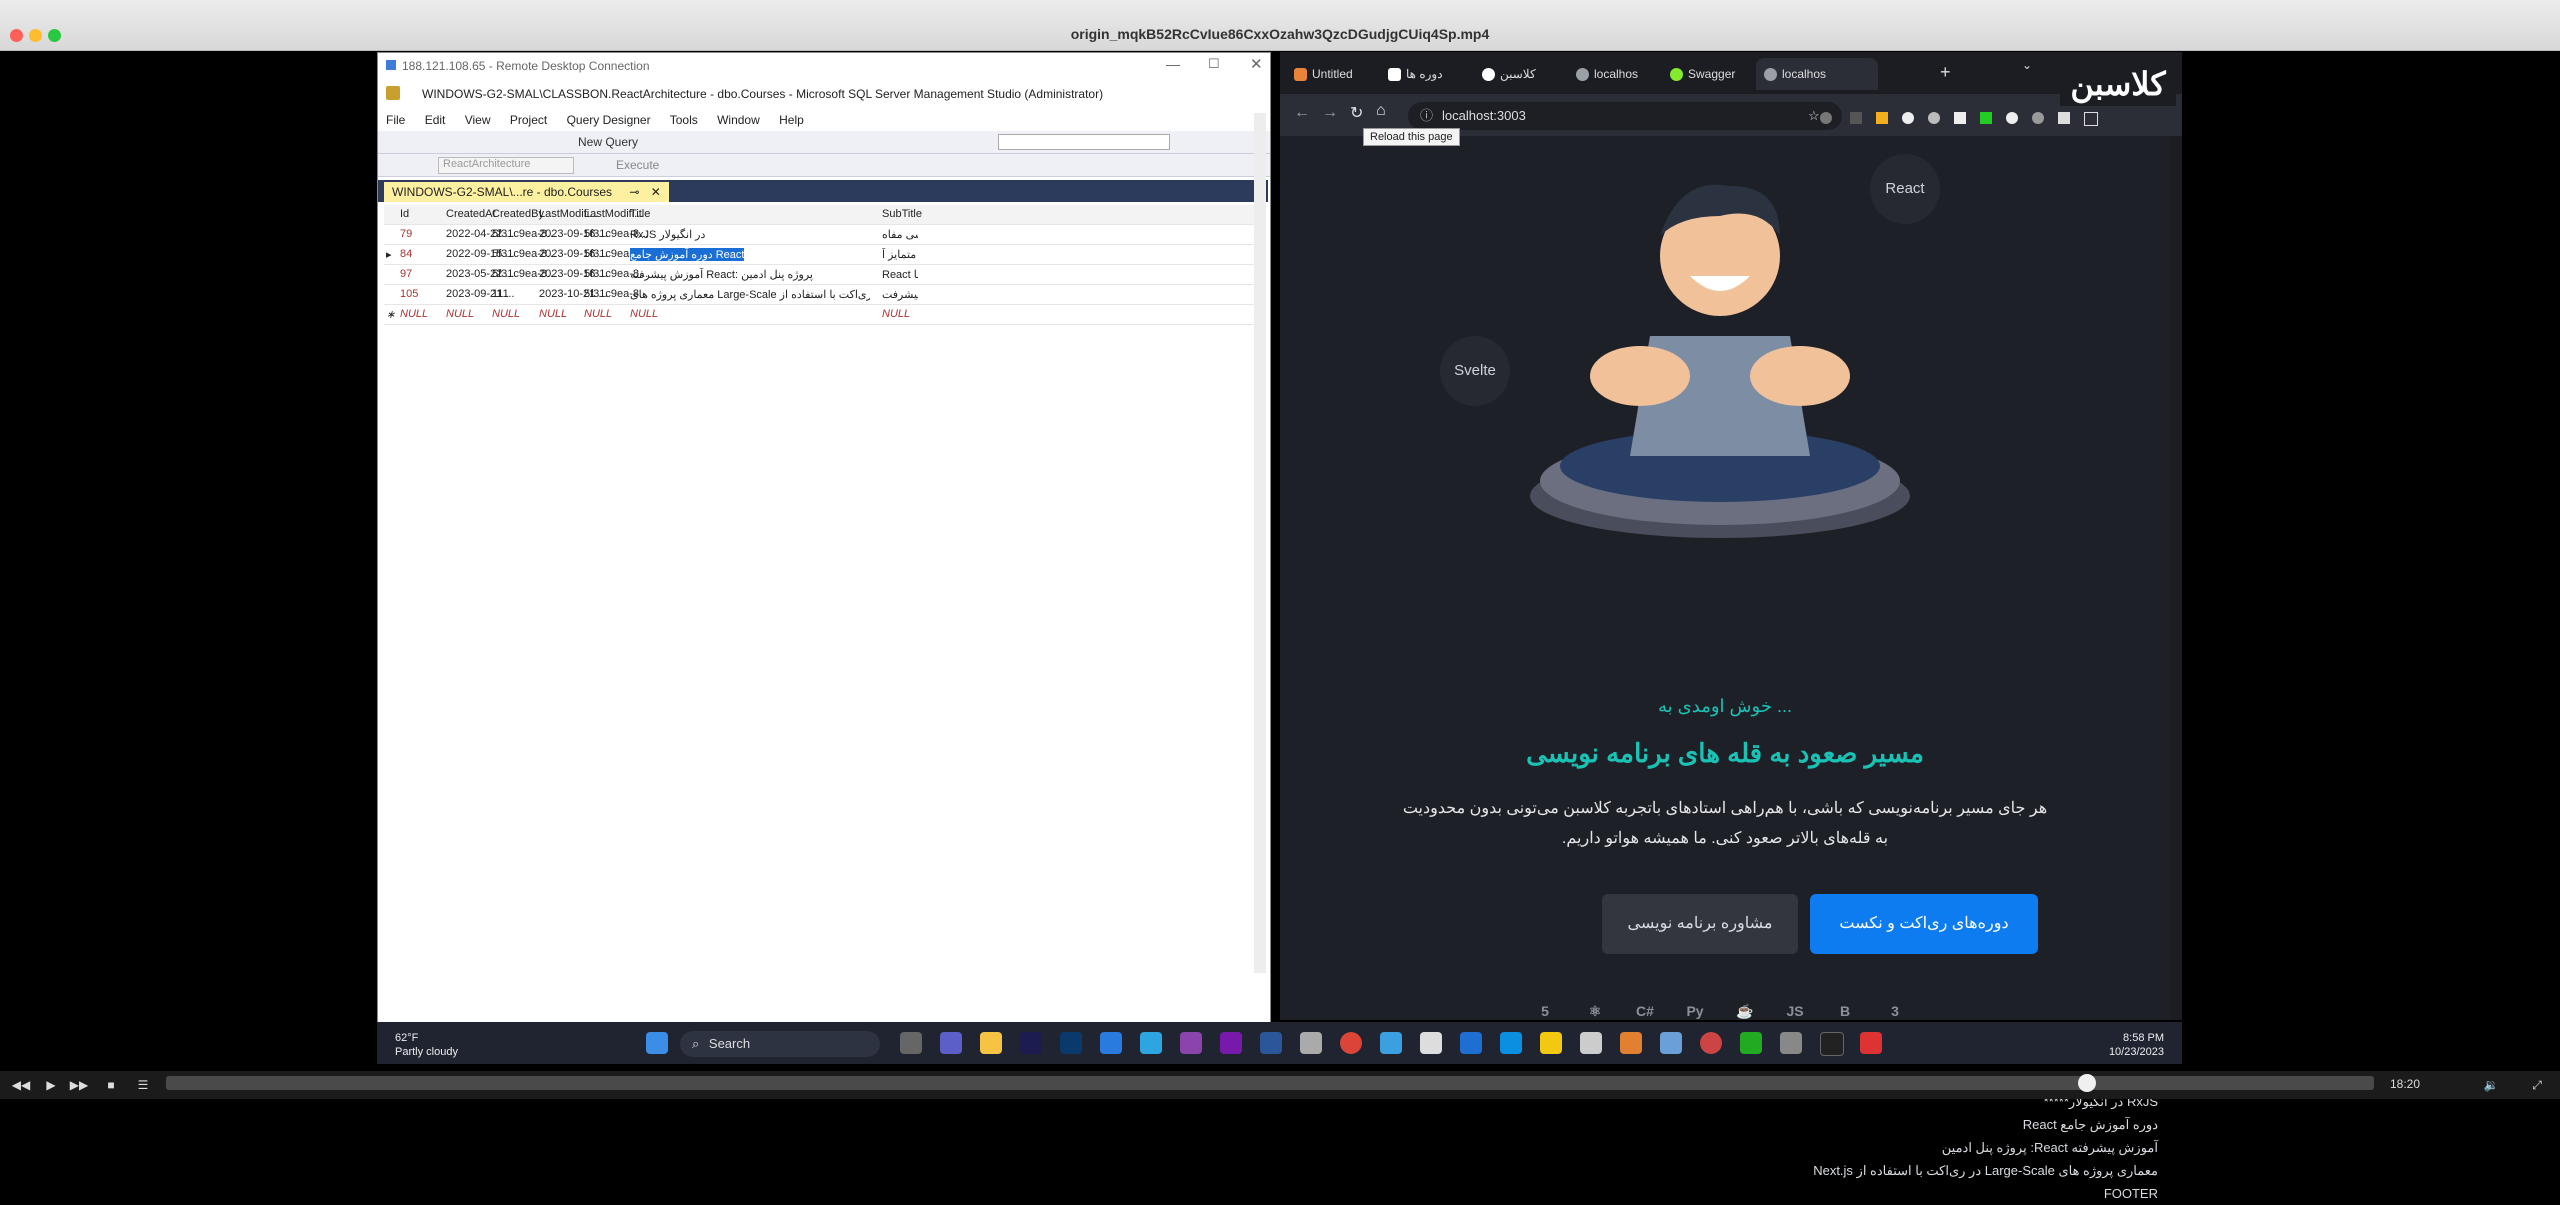 The height and width of the screenshot is (1205, 2560). I want to click on database-dropdown: ReactArchitecture, so click(506, 165).